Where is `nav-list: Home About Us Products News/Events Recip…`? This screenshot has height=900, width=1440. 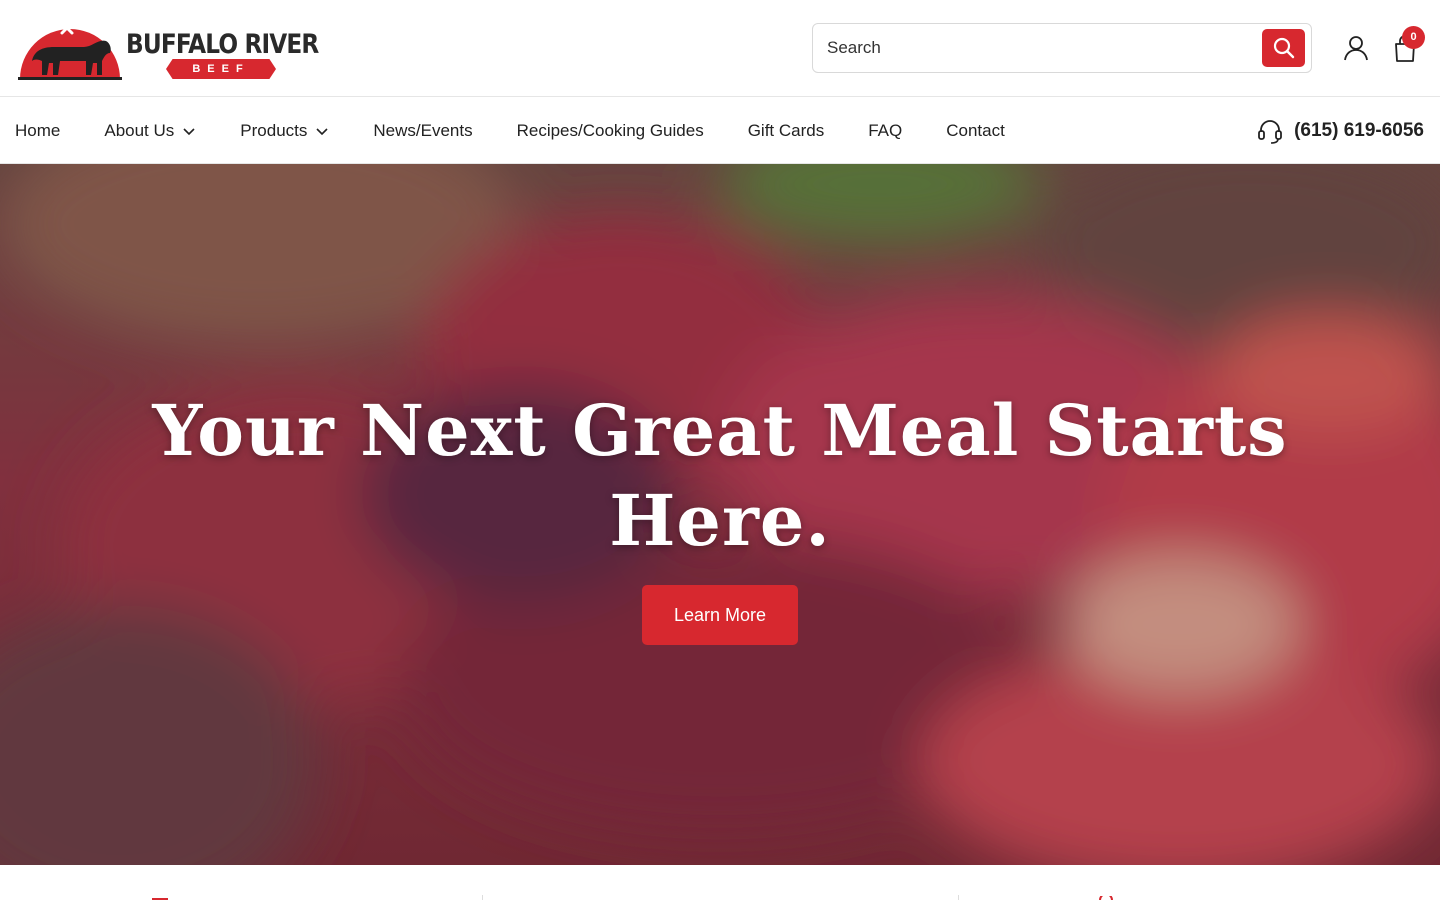 nav-list: Home About Us Products News/Events Recip… is located at coordinates (532, 130).